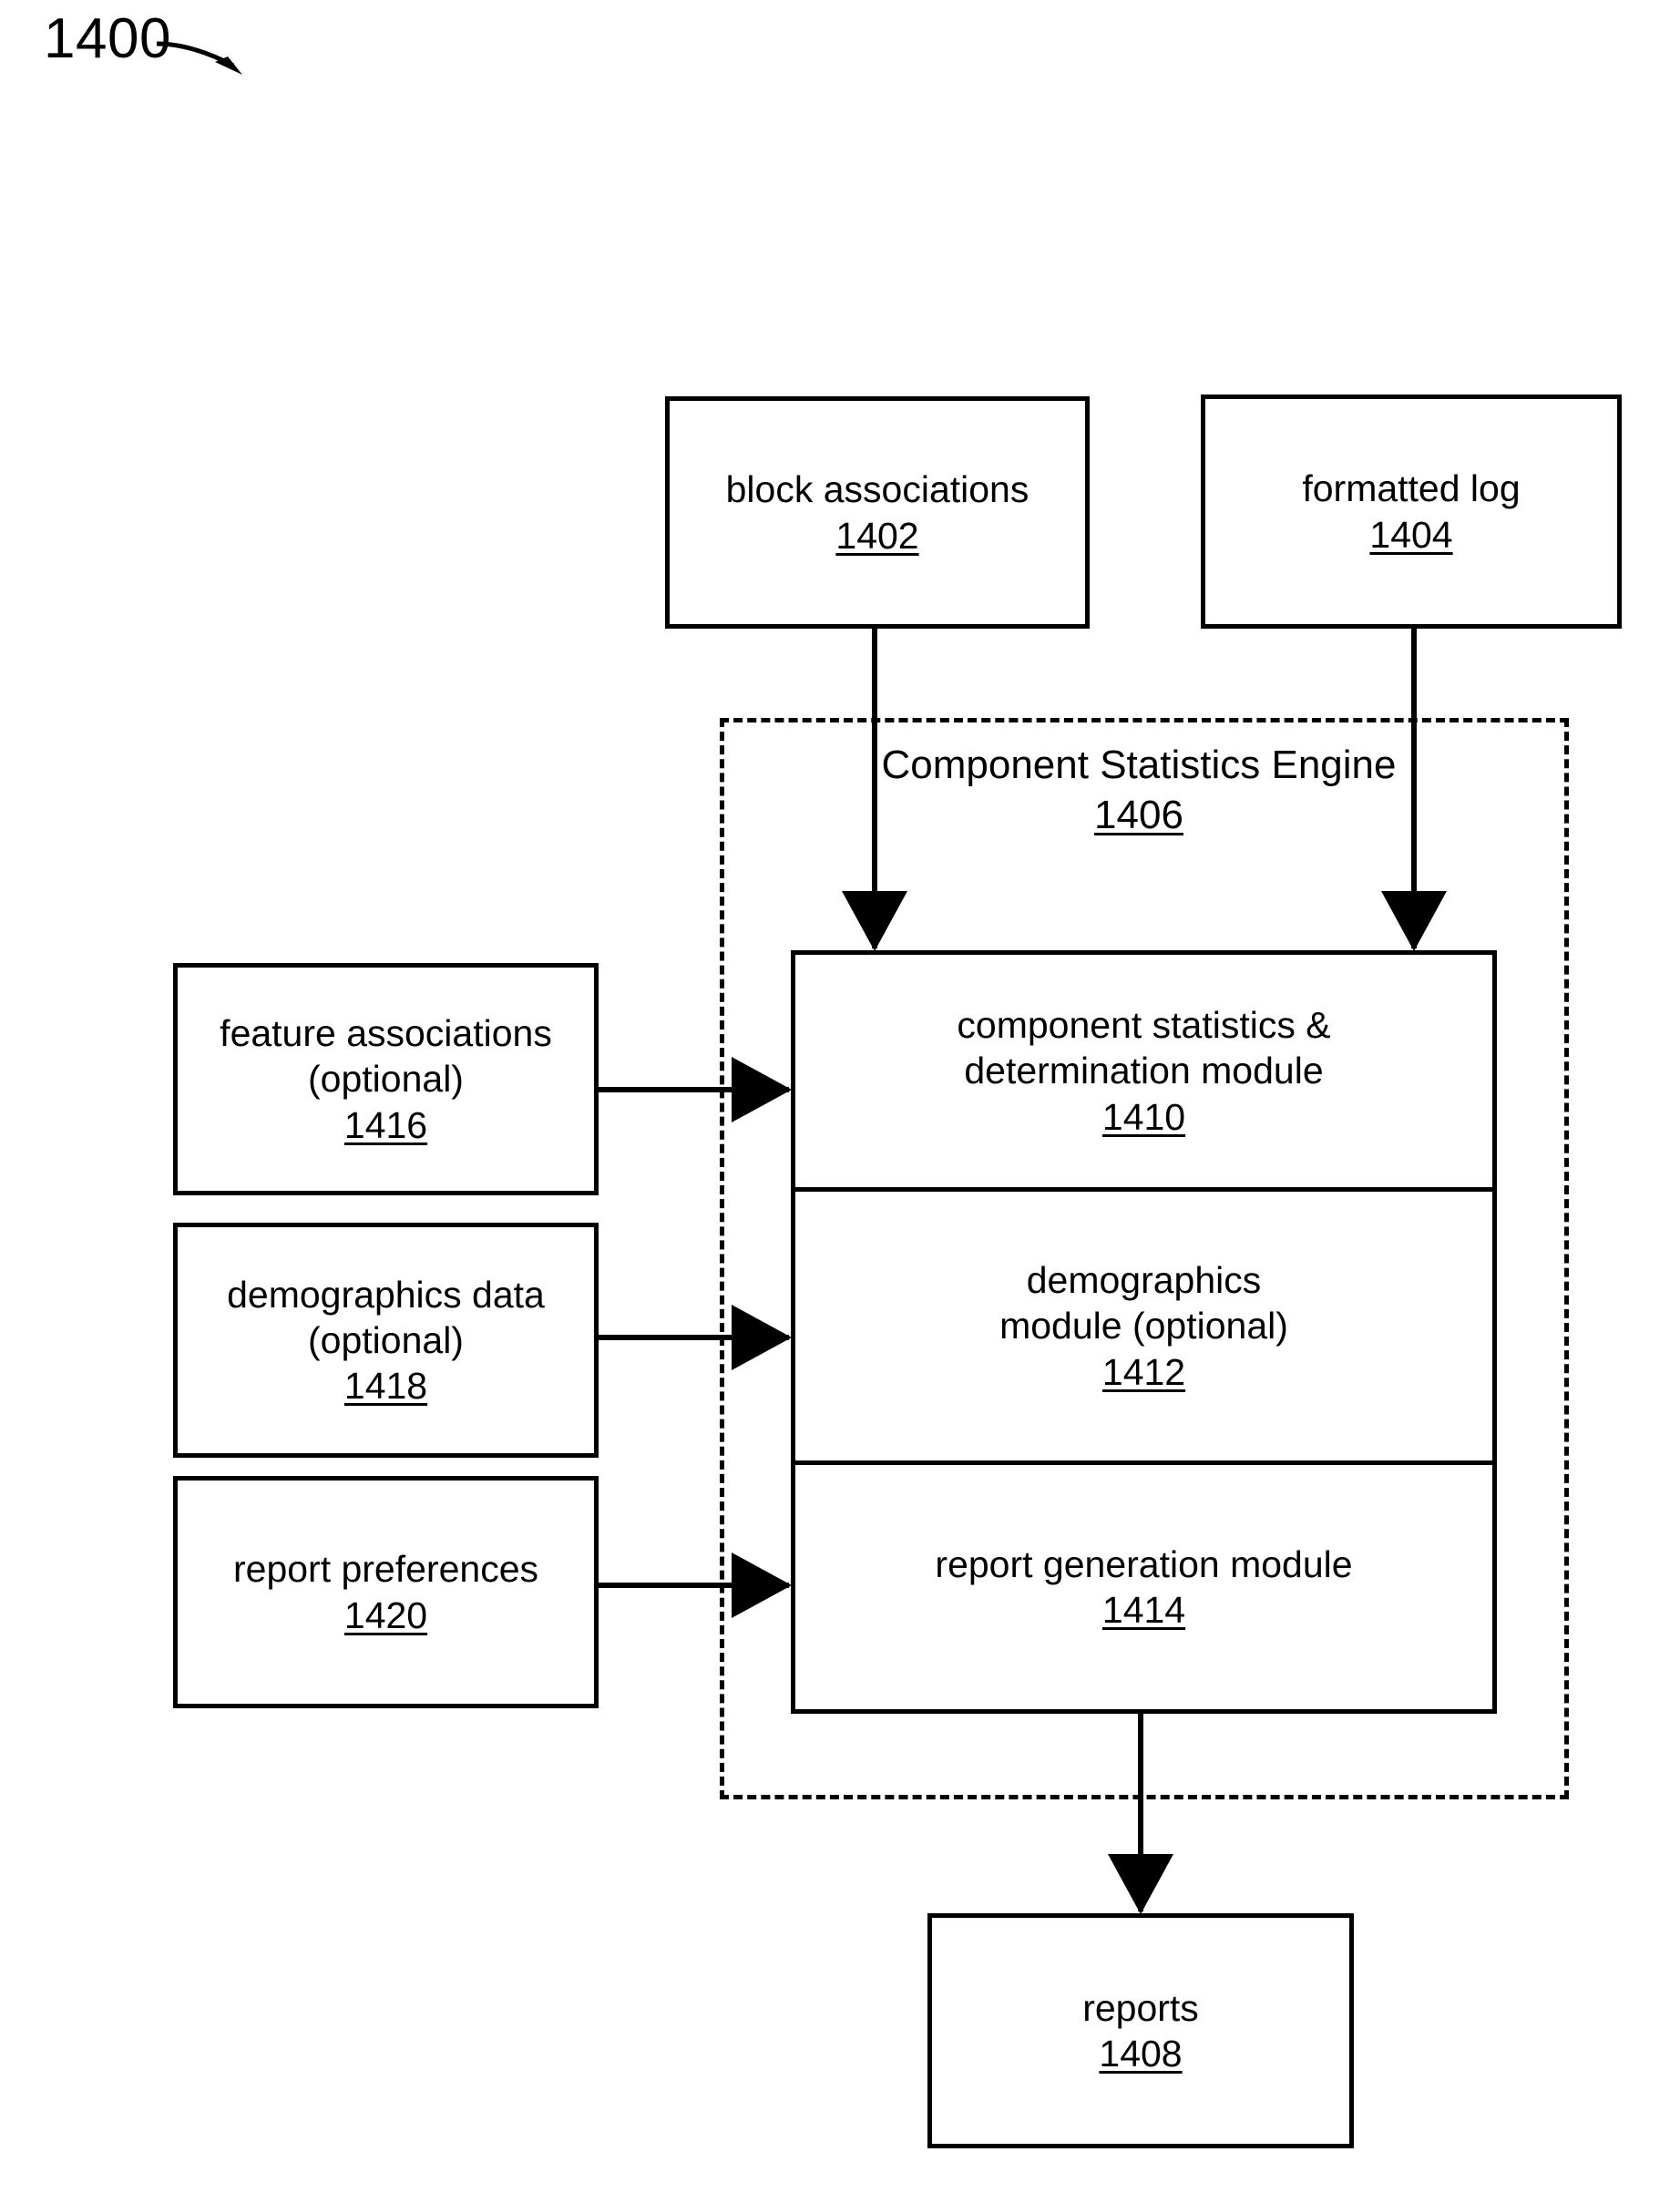 This screenshot has height=2203, width=1680. Describe the element at coordinates (1144, 1610) in the screenshot. I see `module-reference-number: 1414` at that location.